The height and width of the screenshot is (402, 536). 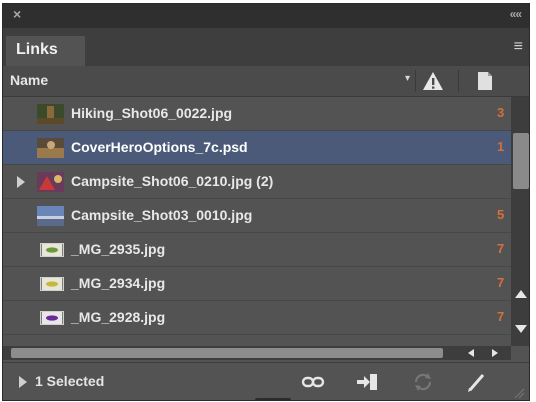 I want to click on product-thumbnail-green, so click(x=52, y=250).